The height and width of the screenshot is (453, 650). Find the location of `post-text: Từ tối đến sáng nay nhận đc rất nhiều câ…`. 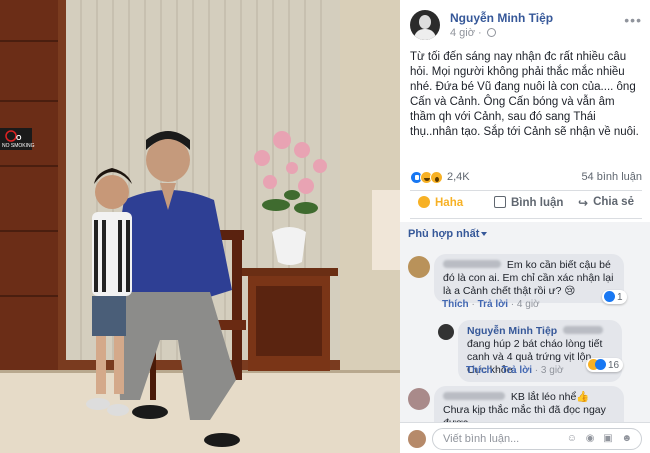

post-text: Từ tối đến sáng nay nhận đc rất nhiều câ… is located at coordinates (524, 94).